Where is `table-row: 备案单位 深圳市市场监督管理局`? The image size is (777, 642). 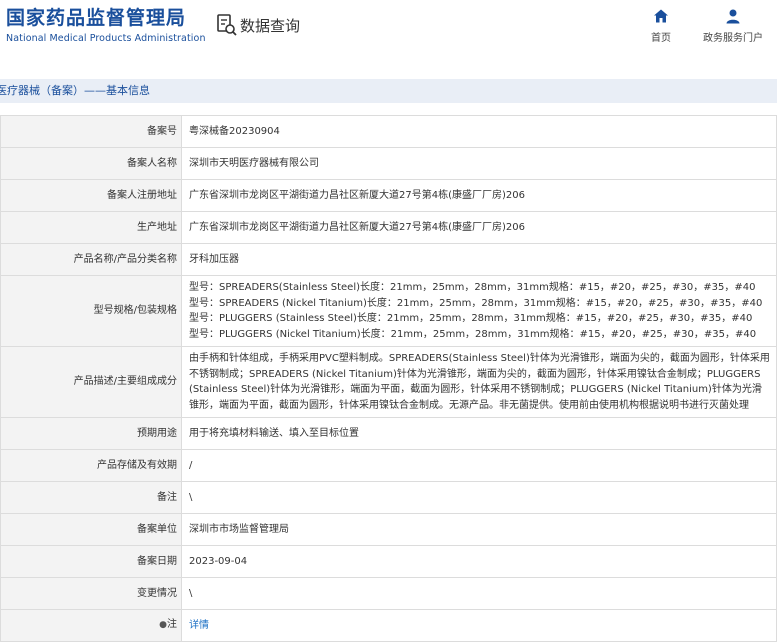 table-row: 备案单位 深圳市市场监督管理局 is located at coordinates (388, 529).